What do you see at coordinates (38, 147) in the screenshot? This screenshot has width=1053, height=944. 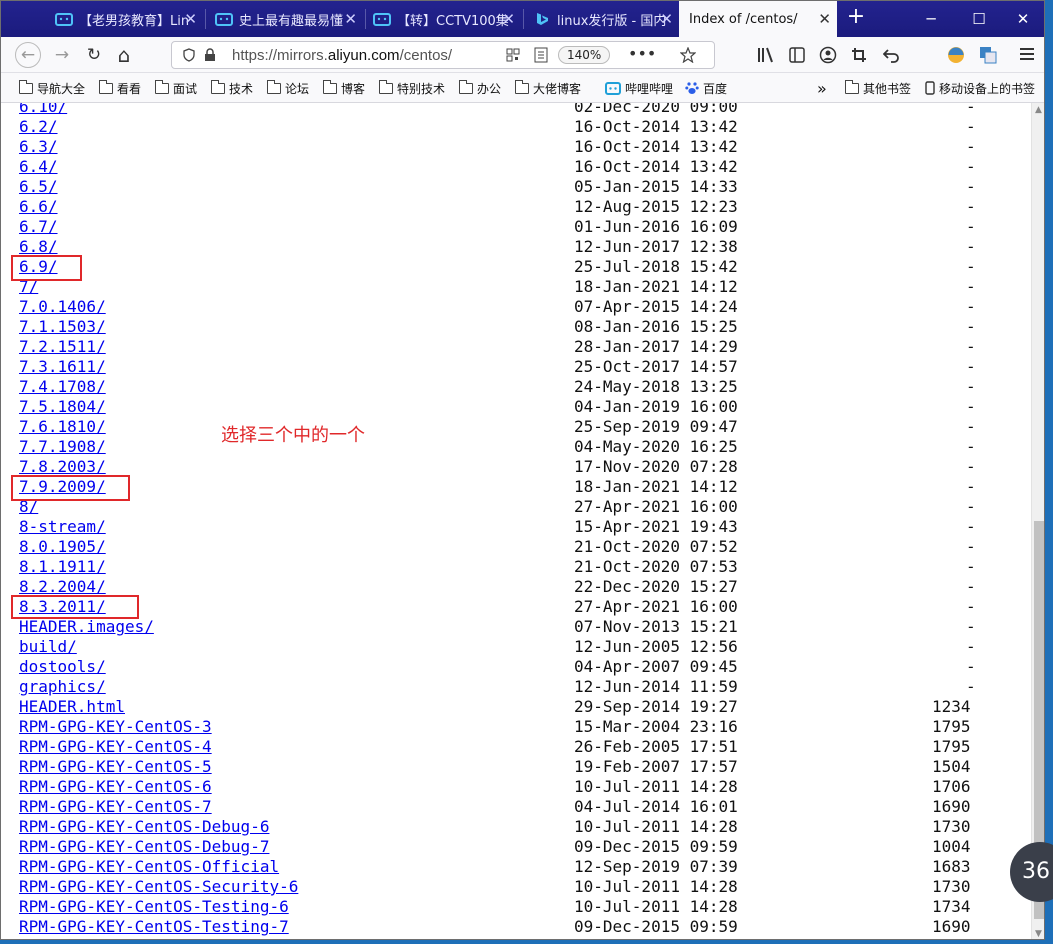 I see `entry-link: 6.3/` at bounding box center [38, 147].